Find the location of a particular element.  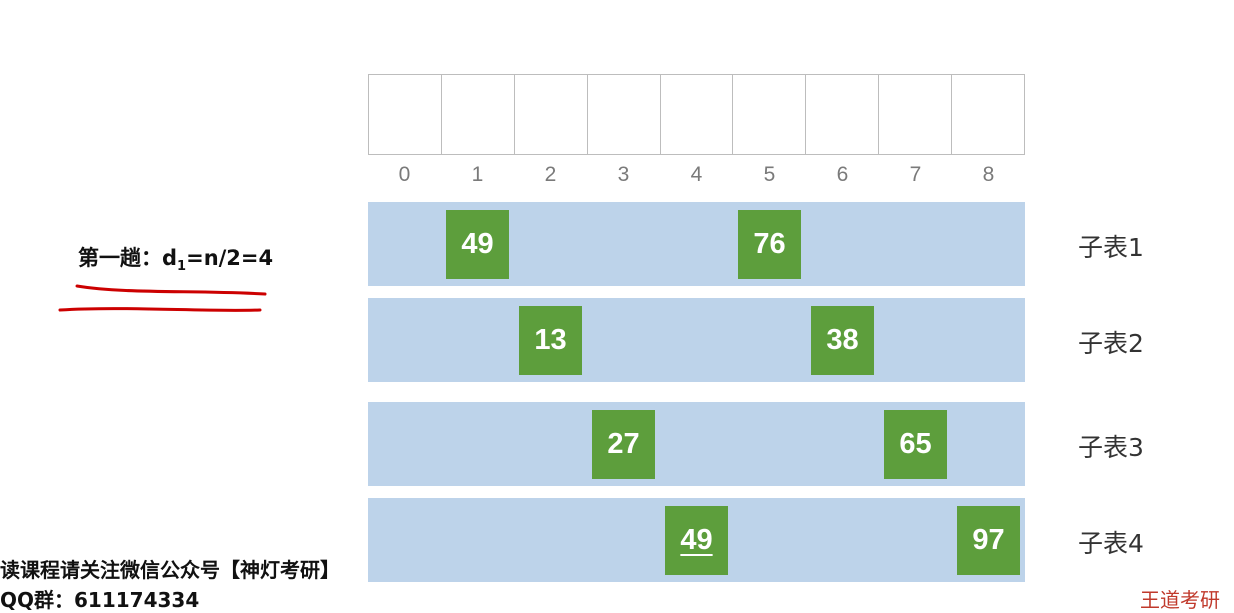

sublist-band-3: 27 65 is located at coordinates (696, 444).